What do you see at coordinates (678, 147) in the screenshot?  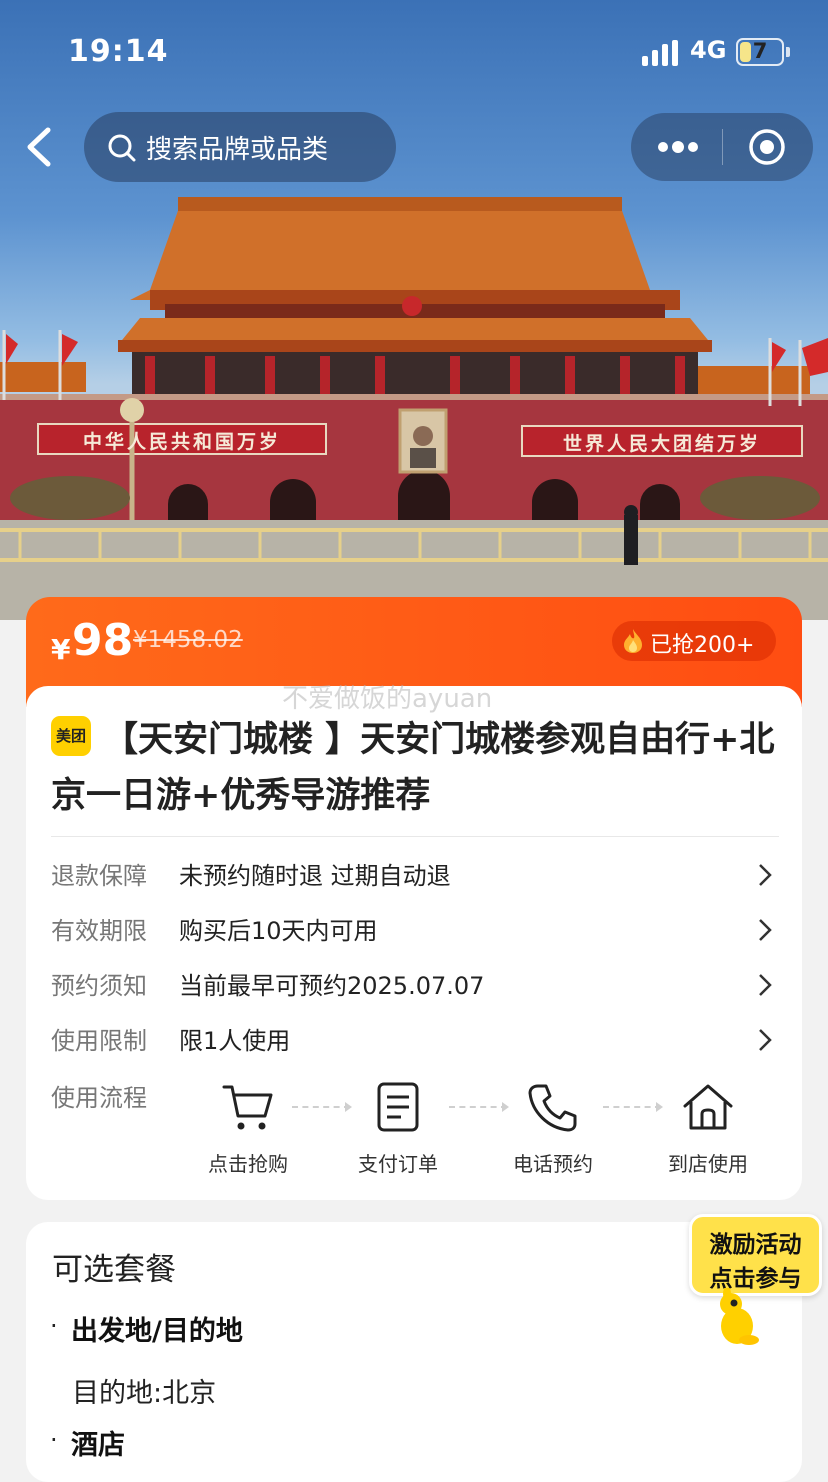 I see `more-icon` at bounding box center [678, 147].